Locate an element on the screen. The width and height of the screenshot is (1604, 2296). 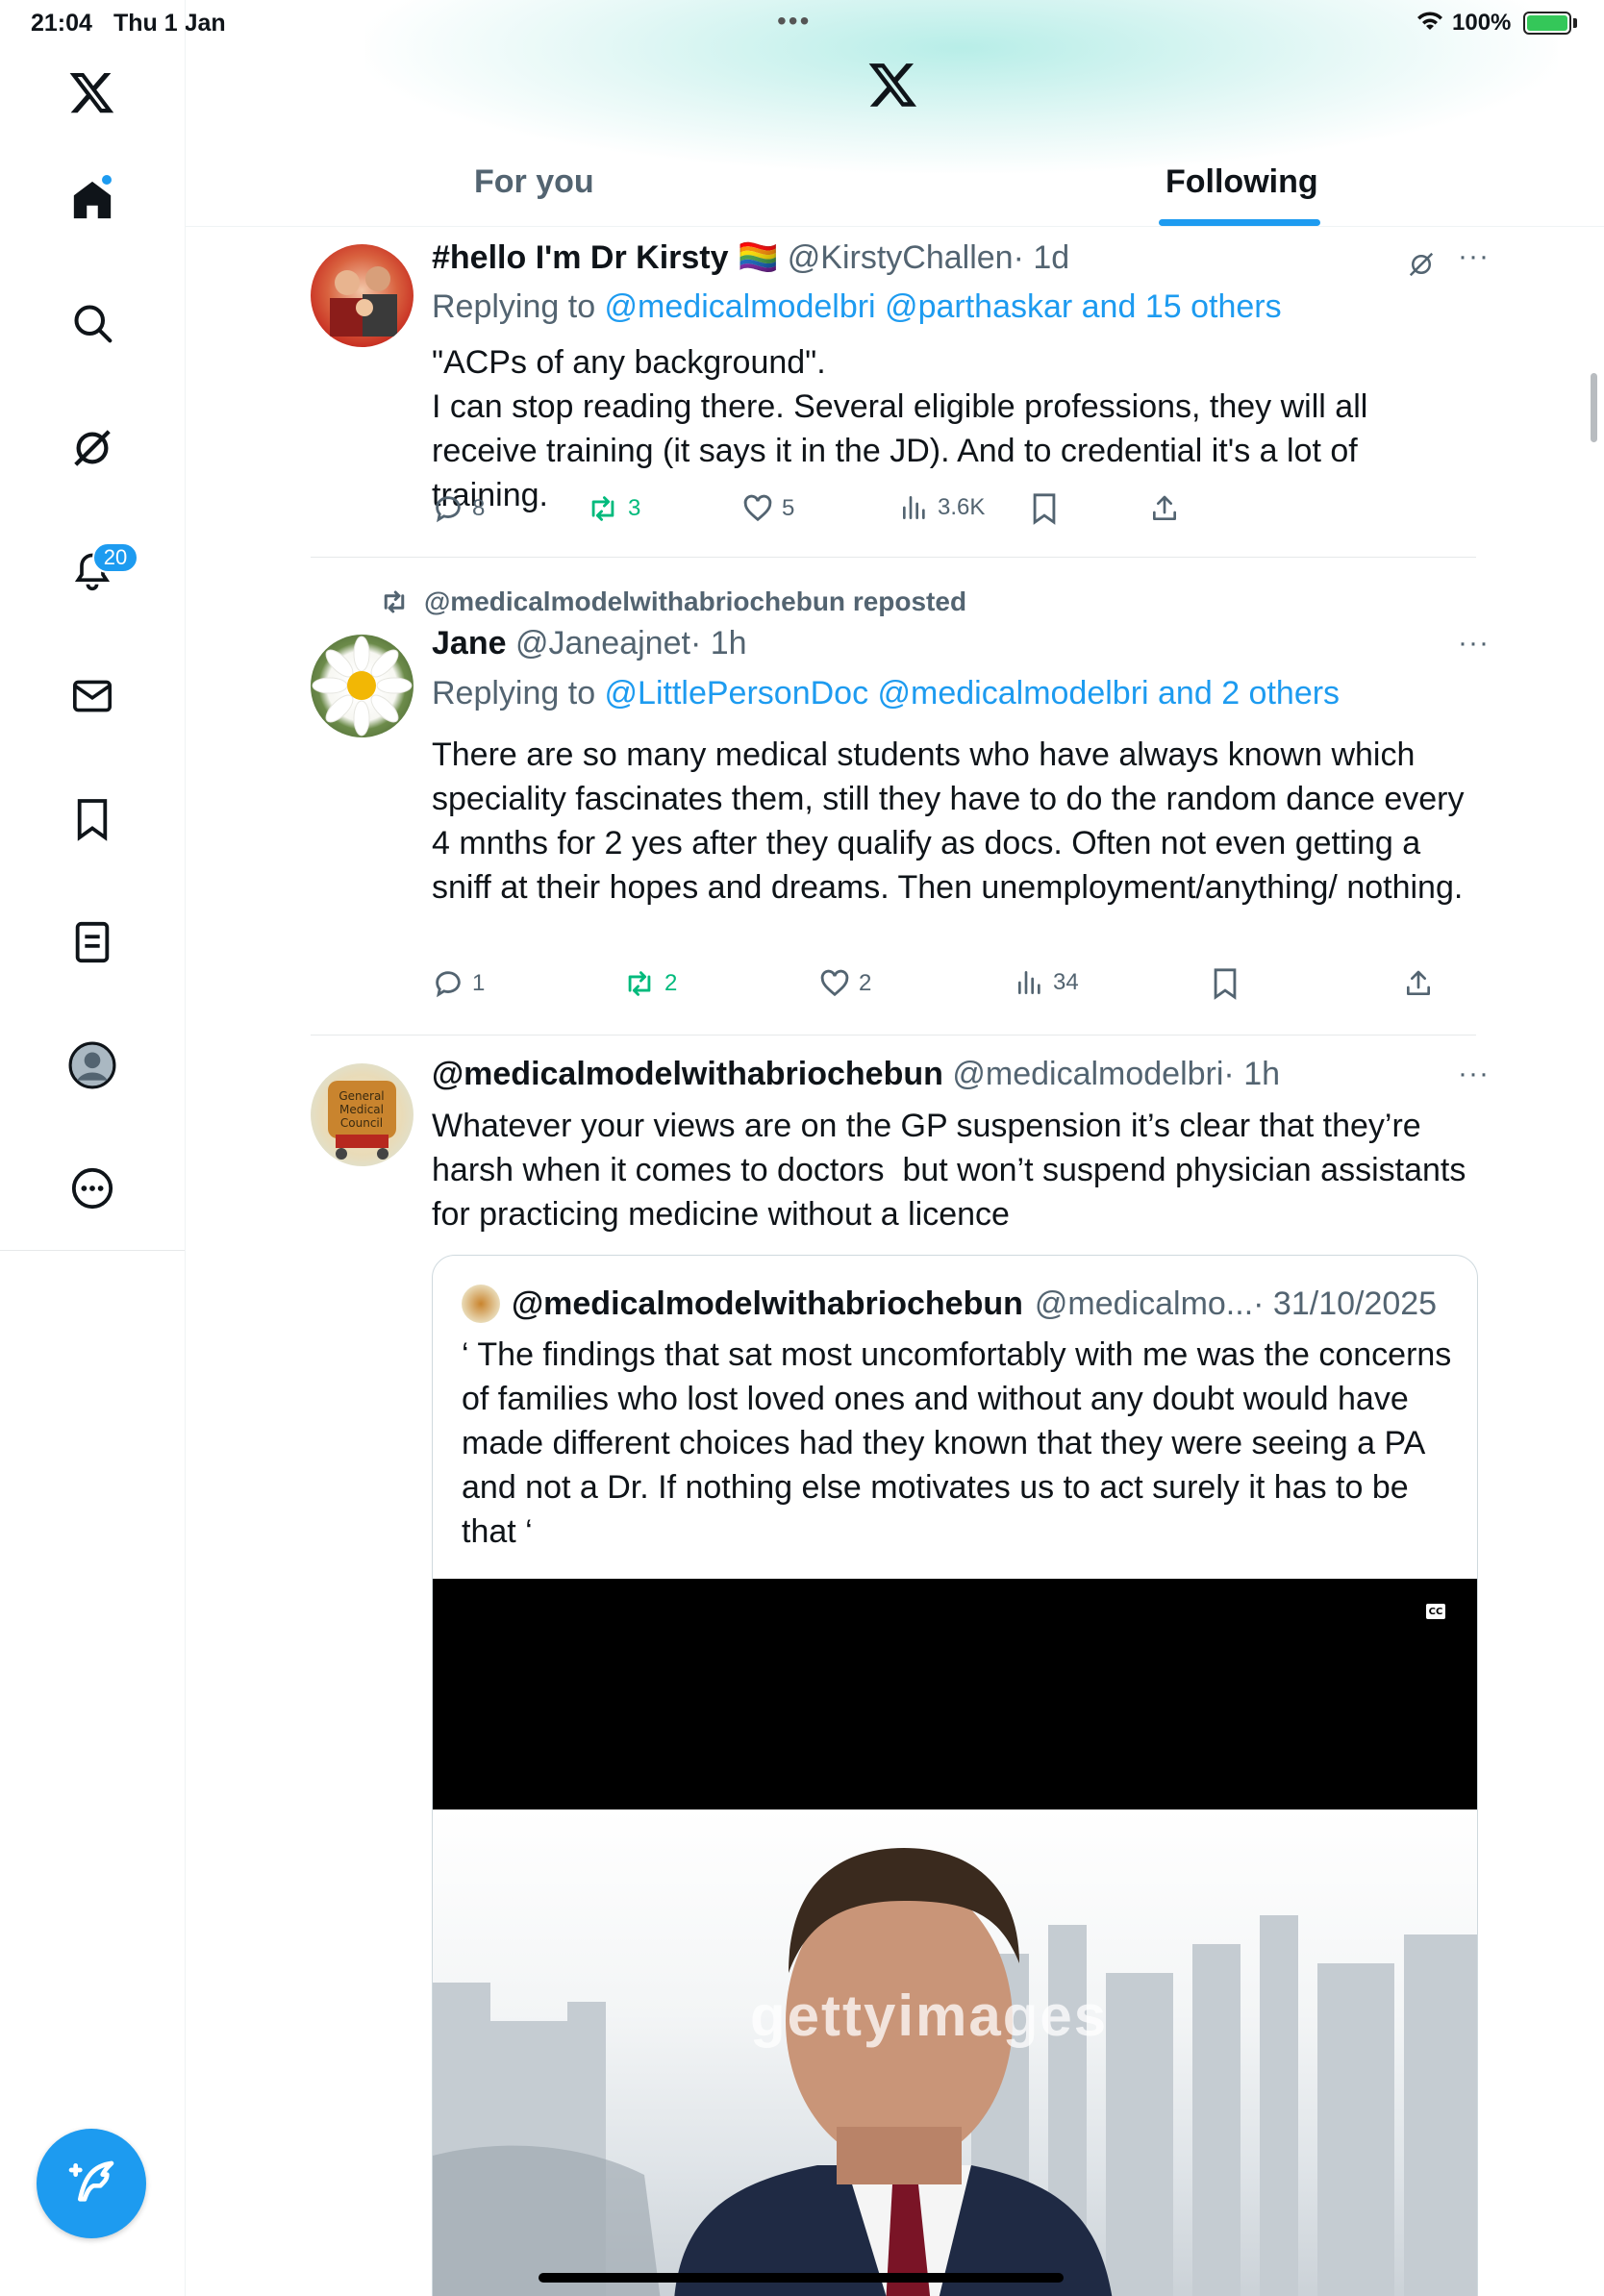
sidebar-border is located at coordinates (185, 1773).